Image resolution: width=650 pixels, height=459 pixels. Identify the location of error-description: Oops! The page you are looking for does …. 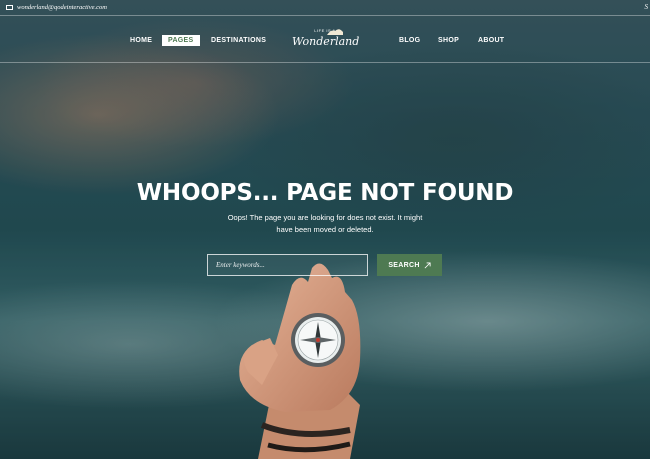
(325, 223).